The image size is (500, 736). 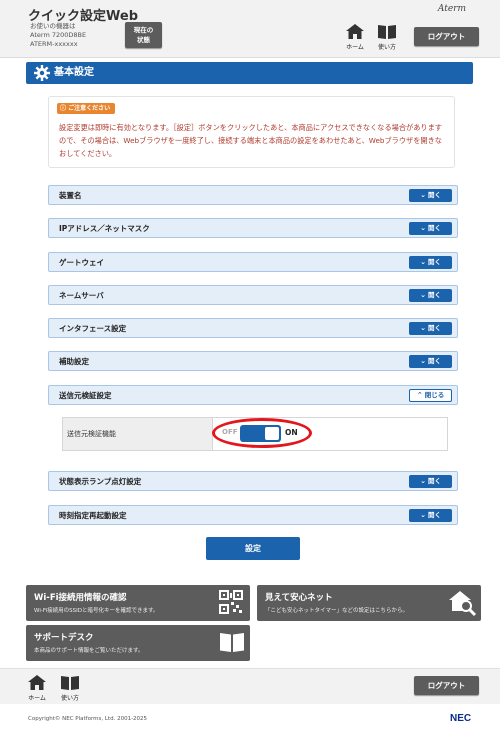 What do you see at coordinates (143, 40) in the screenshot?
I see `status-button-line2: 状態` at bounding box center [143, 40].